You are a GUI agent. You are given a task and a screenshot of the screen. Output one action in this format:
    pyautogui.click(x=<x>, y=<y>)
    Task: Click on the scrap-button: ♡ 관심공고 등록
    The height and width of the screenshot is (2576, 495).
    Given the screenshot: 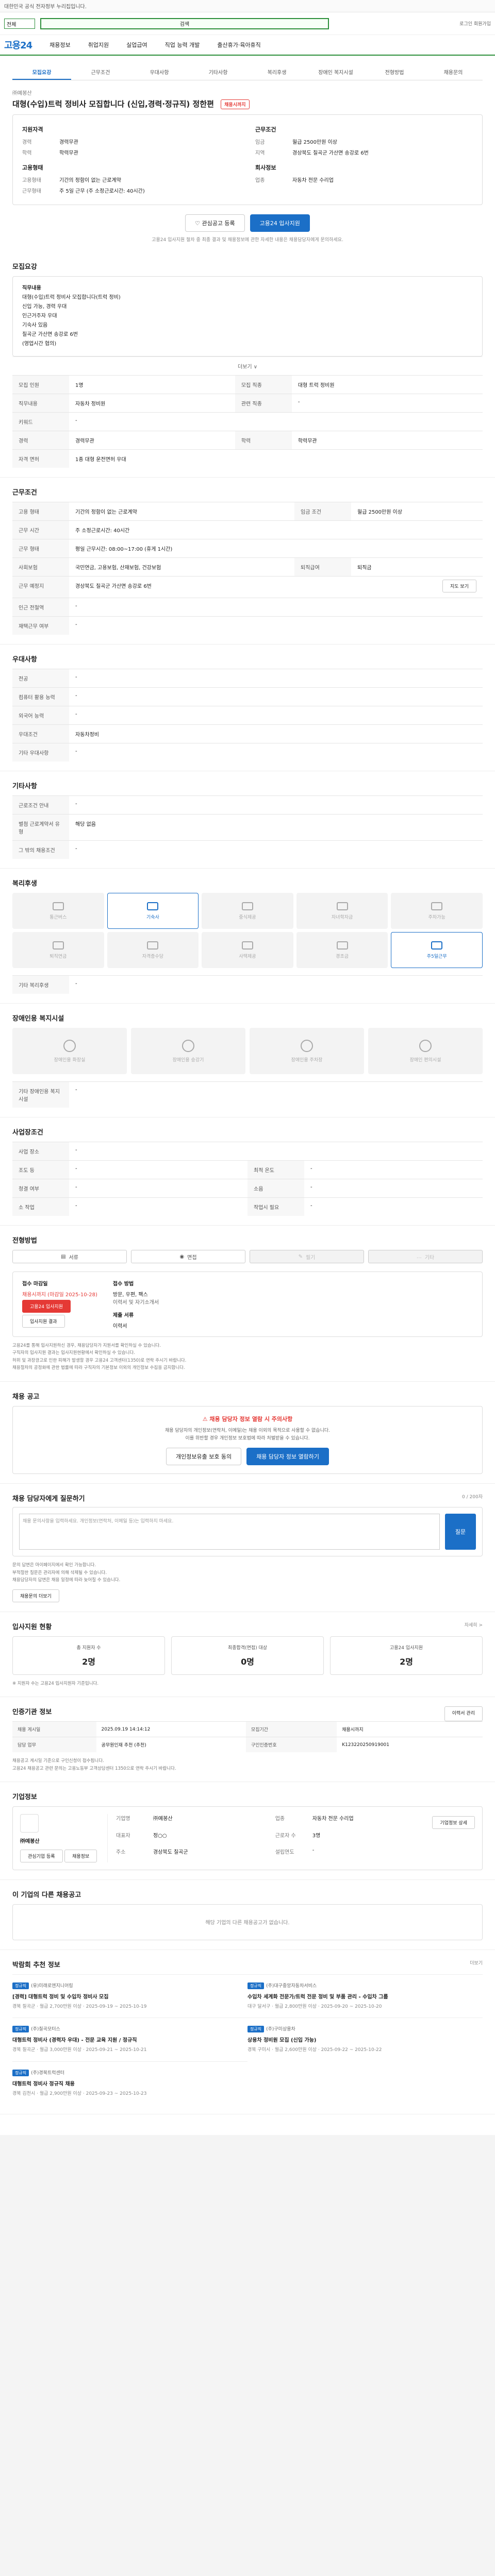 What is the action you would take?
    pyautogui.click(x=215, y=223)
    